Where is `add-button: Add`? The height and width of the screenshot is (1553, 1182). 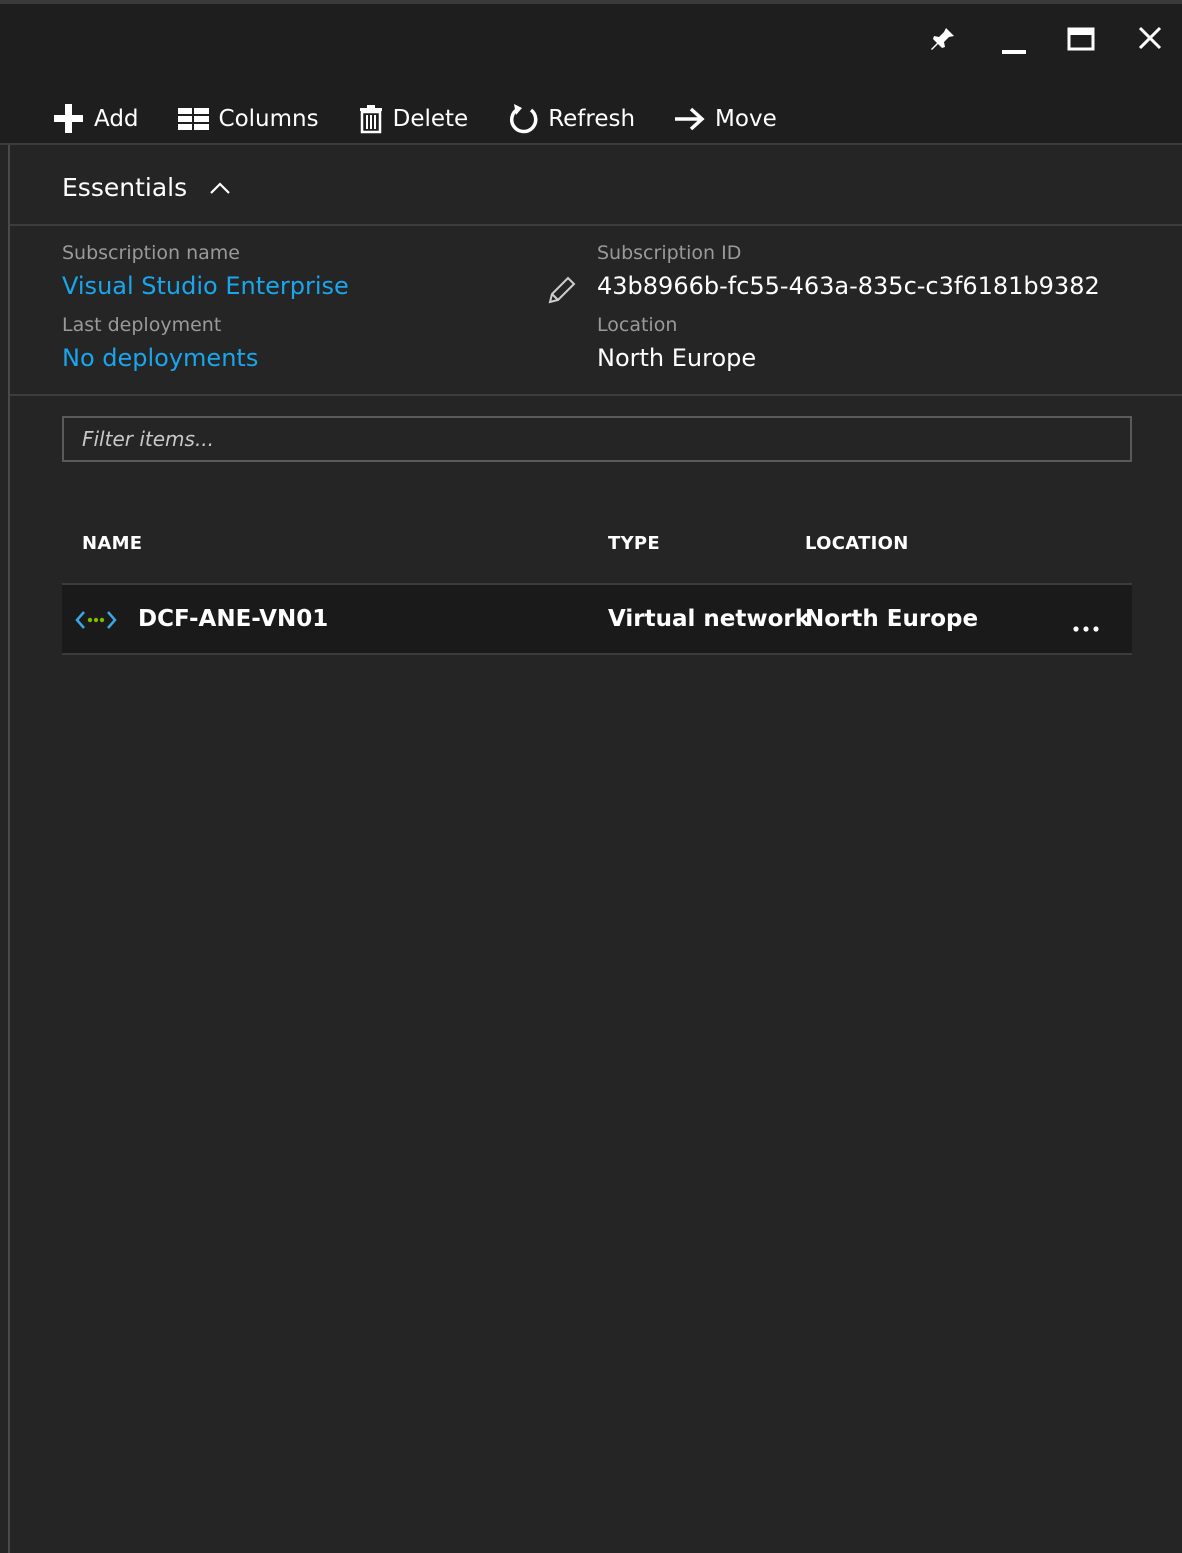
add-button: Add is located at coordinates (95, 119).